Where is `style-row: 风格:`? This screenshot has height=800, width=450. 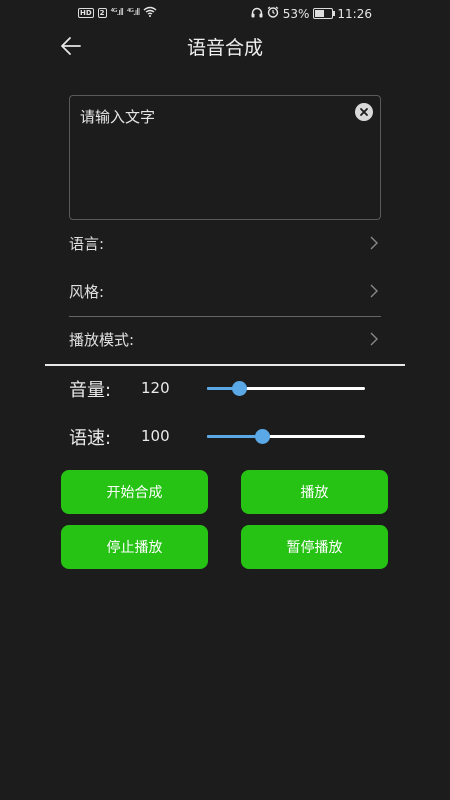 style-row: 风格: is located at coordinates (225, 292).